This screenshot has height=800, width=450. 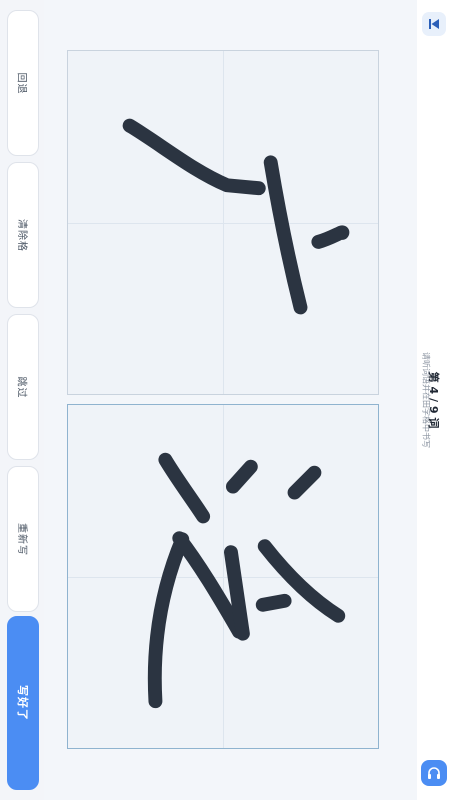 I want to click on clear-cell-label: 清除格, so click(x=21, y=235).